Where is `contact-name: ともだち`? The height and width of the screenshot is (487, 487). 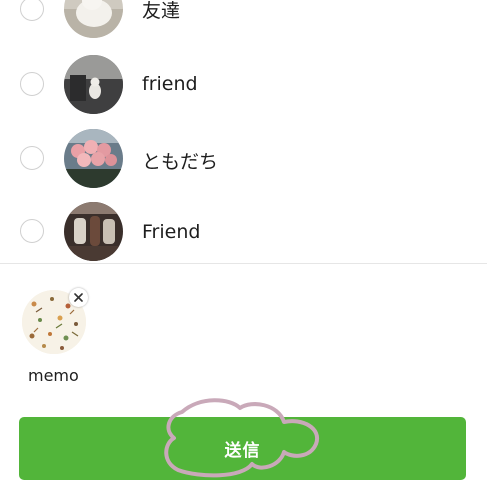
contact-name: ともだち is located at coordinates (180, 162).